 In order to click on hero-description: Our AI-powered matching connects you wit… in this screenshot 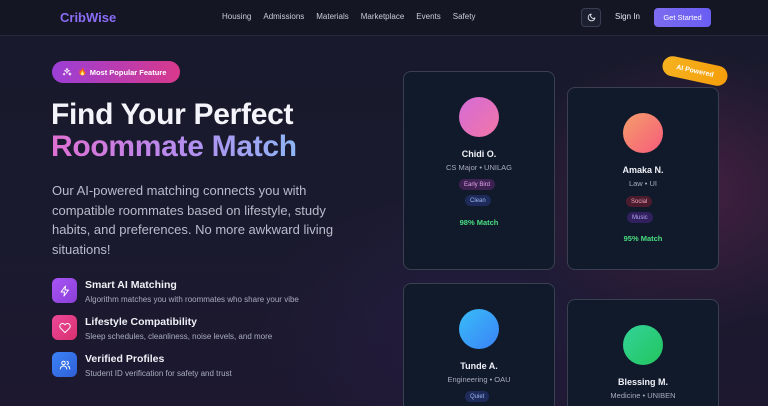, I will do `click(193, 220)`.